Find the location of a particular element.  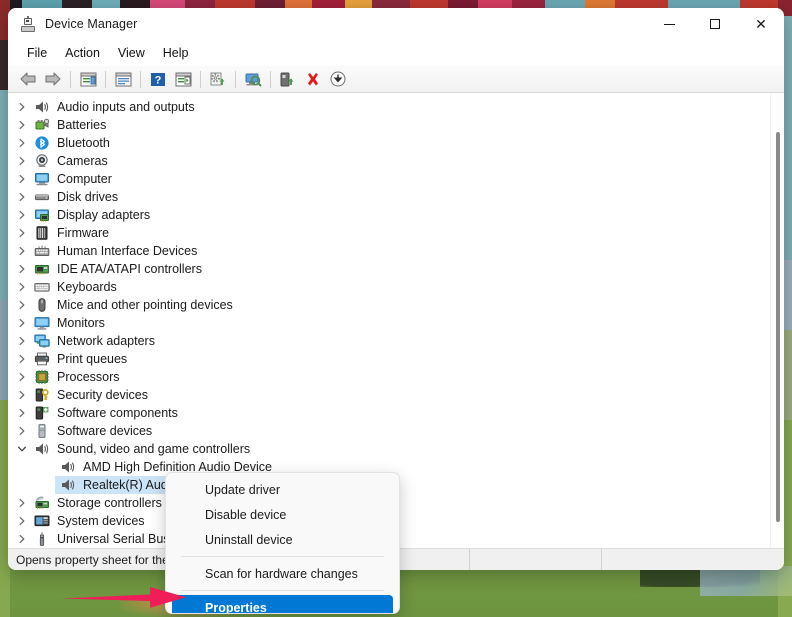

tree-item: Sound, video and game controllers is located at coordinates (389, 449).